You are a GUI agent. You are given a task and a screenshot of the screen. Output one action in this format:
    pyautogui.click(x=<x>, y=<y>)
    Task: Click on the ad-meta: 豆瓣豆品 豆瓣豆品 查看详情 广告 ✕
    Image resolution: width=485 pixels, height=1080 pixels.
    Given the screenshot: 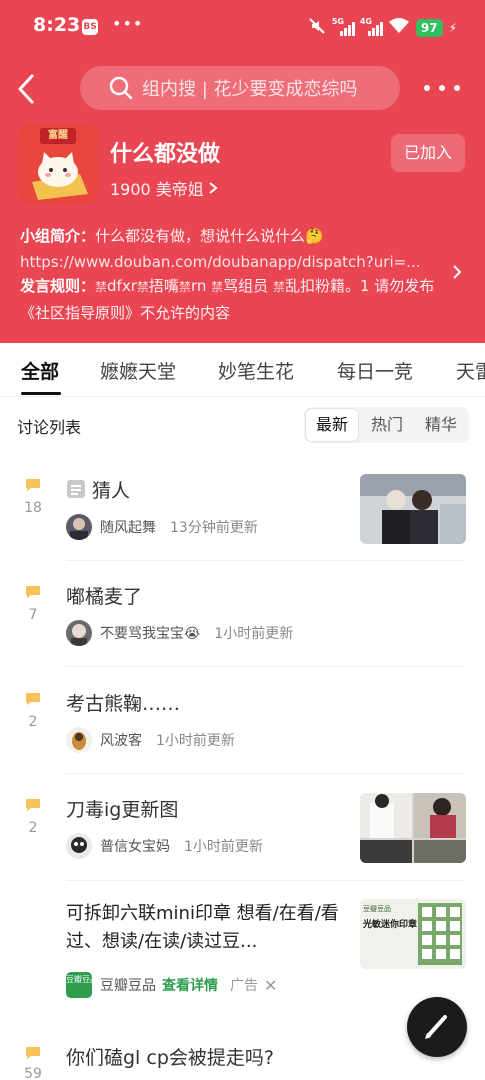 What is the action you would take?
    pyautogui.click(x=171, y=985)
    